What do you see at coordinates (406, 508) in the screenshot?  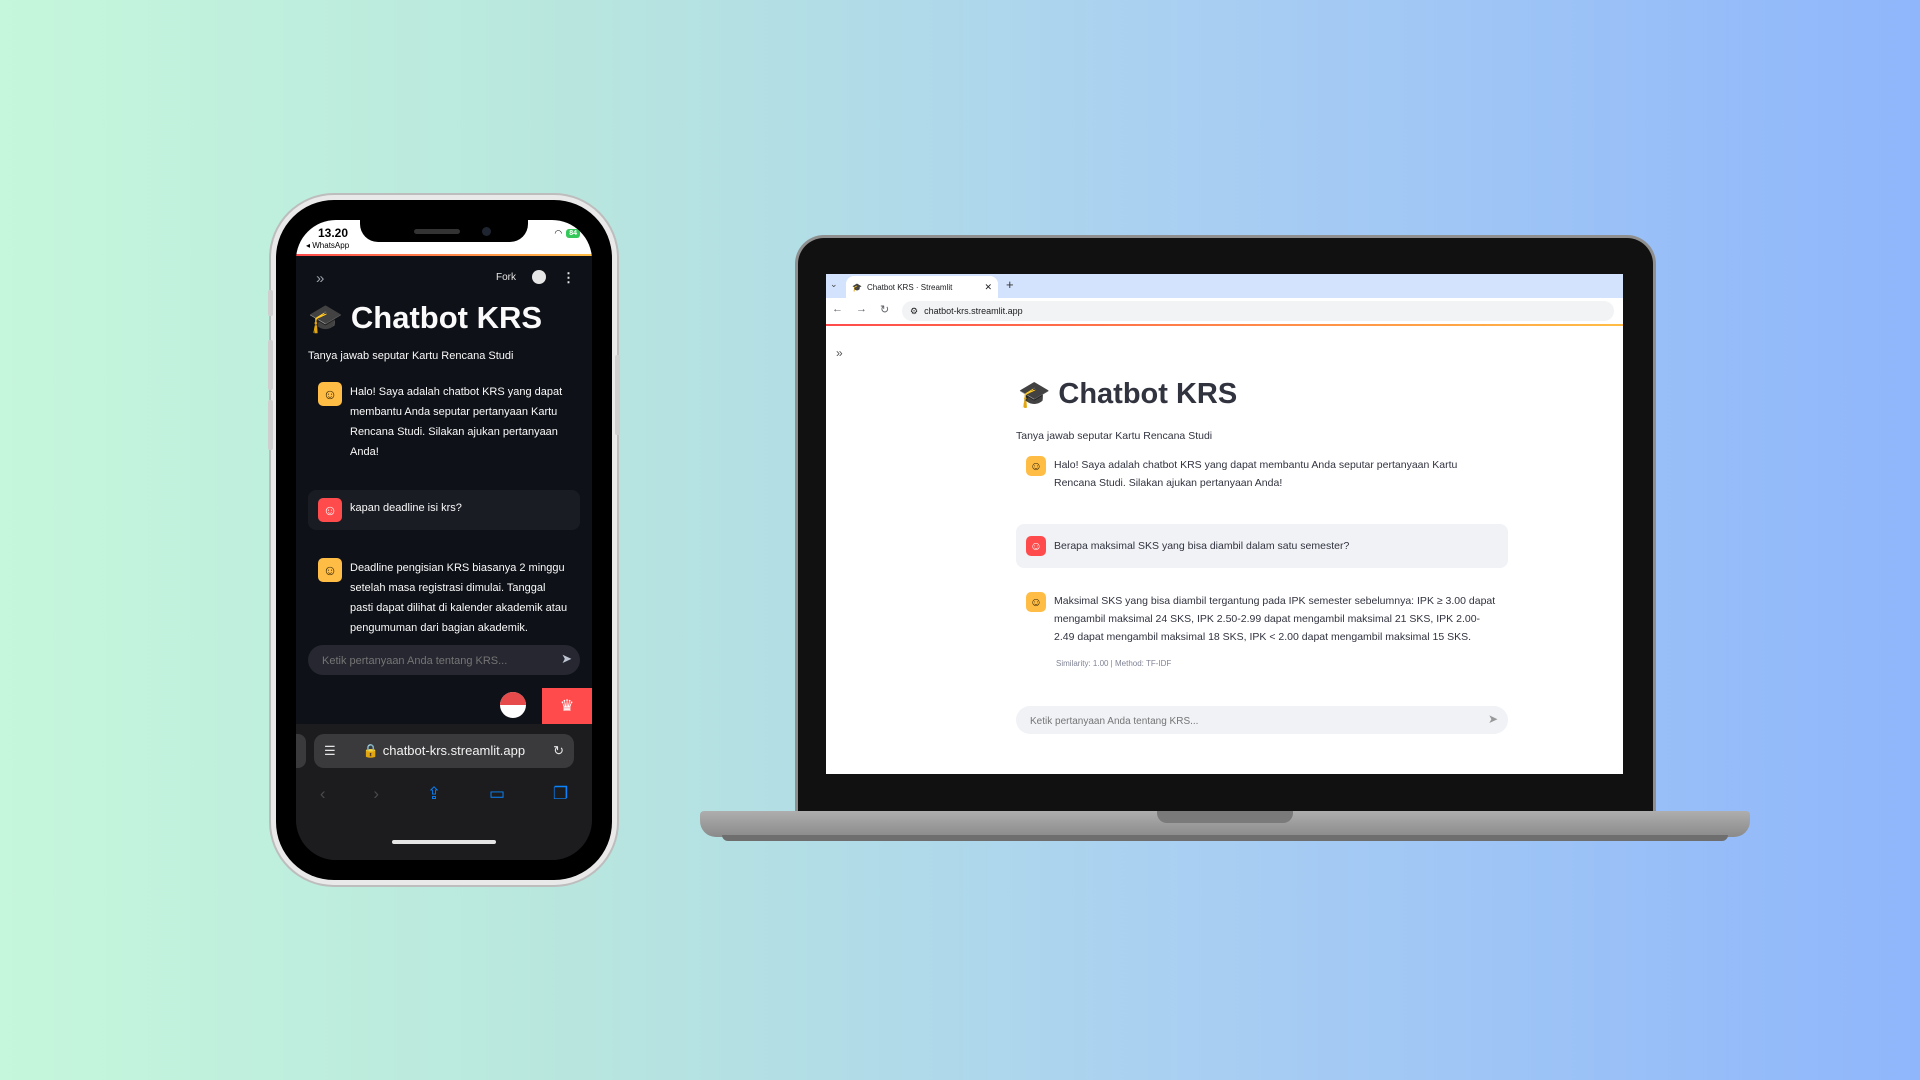 I see `message-text: kapan deadline isi krs?` at bounding box center [406, 508].